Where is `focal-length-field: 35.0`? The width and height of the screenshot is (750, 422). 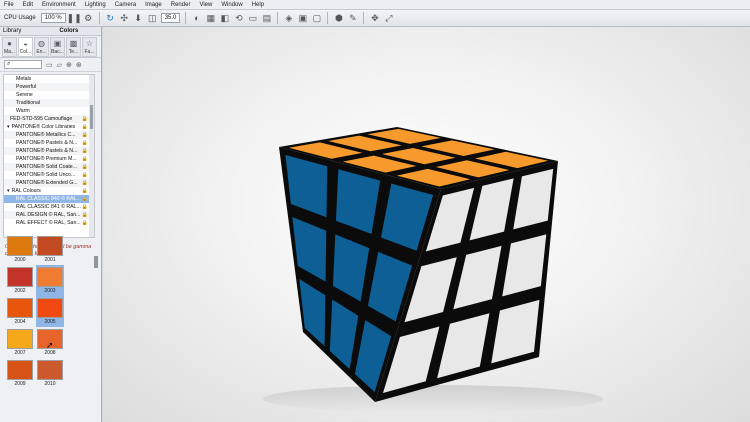 focal-length-field: 35.0 is located at coordinates (170, 18).